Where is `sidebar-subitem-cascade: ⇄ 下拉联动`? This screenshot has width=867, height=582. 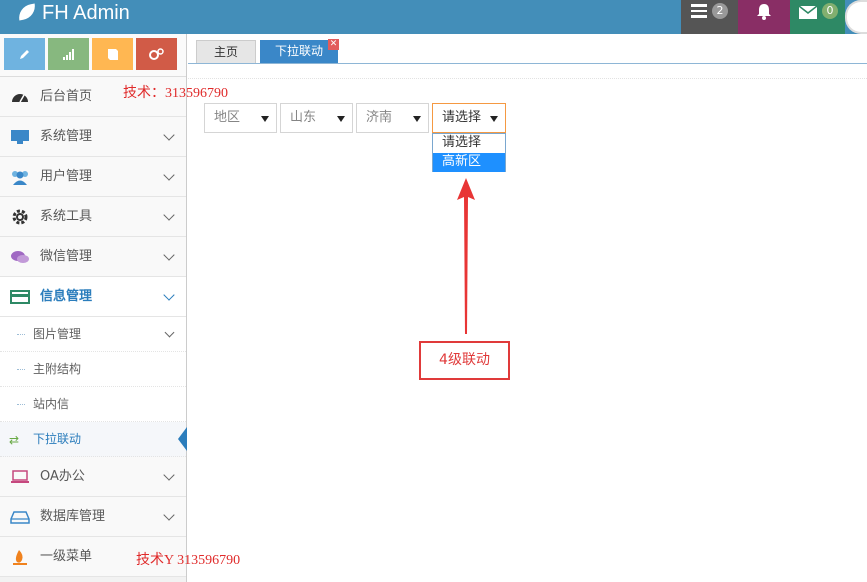 sidebar-subitem-cascade: ⇄ 下拉联动 is located at coordinates (93, 439).